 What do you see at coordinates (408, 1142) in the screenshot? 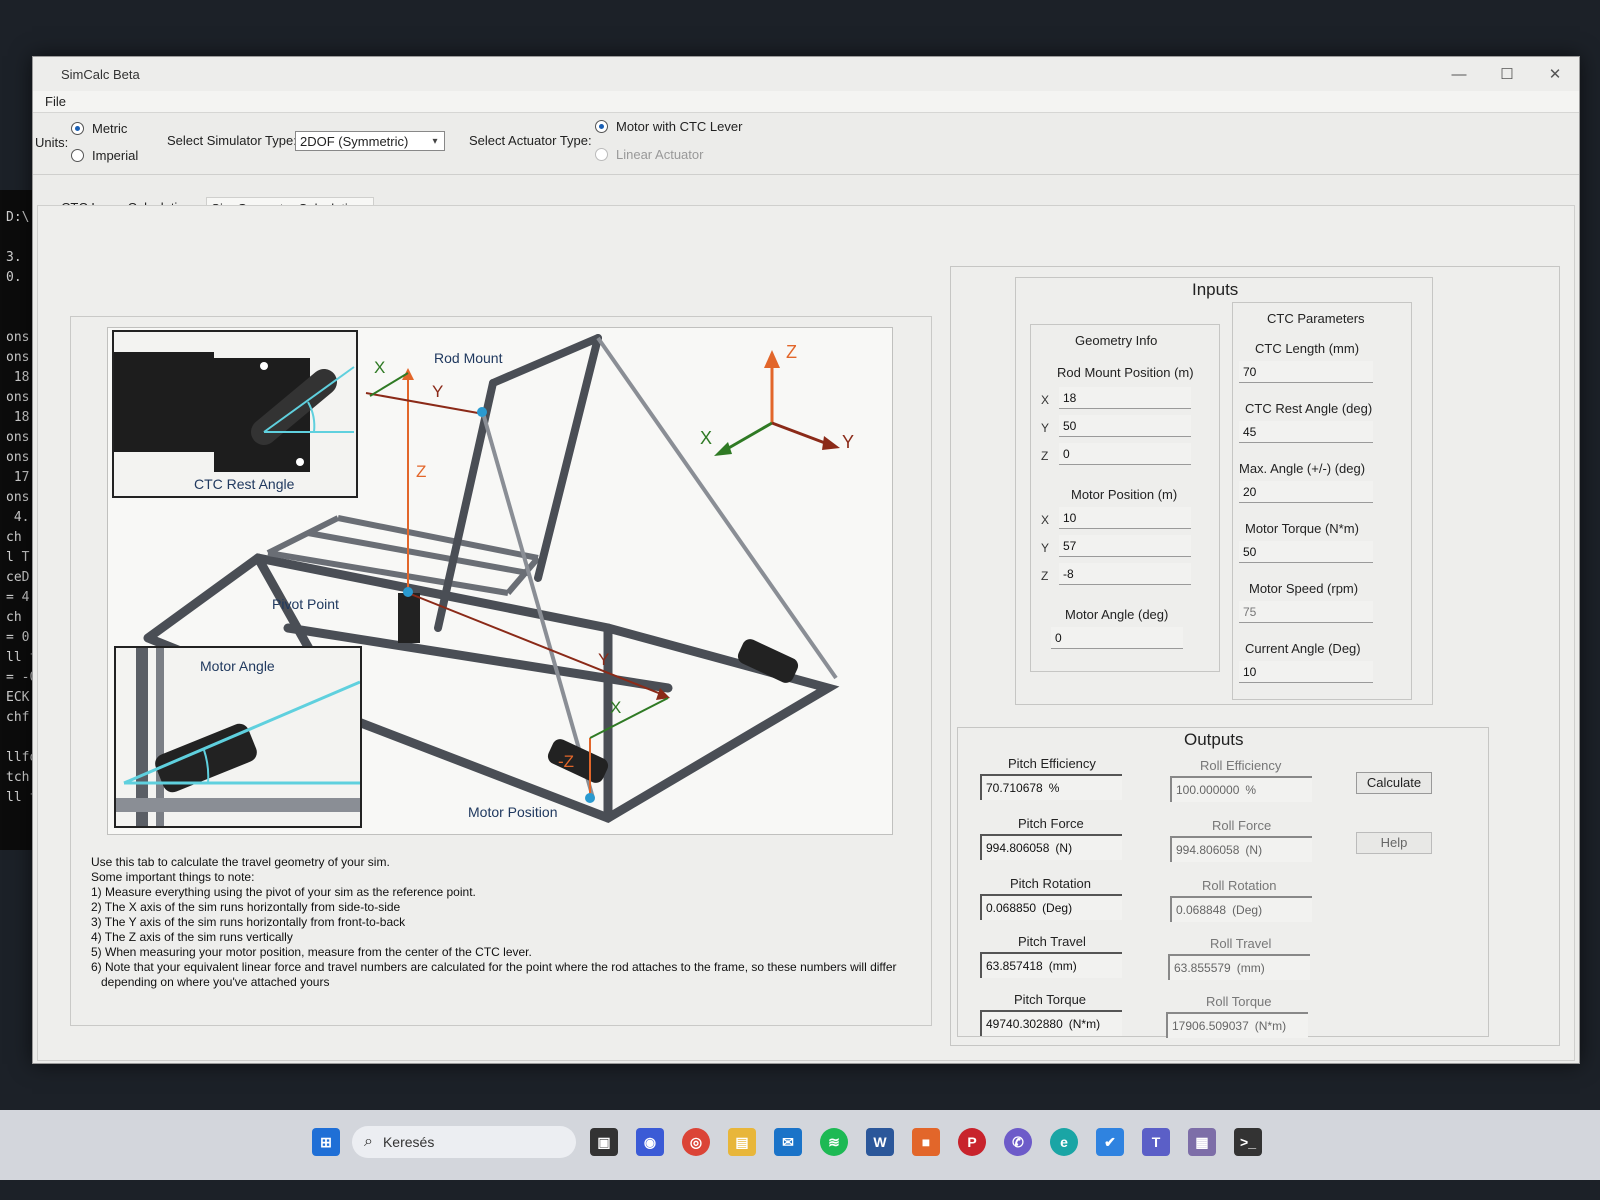
I see `search-placeholder: Keresés` at bounding box center [408, 1142].